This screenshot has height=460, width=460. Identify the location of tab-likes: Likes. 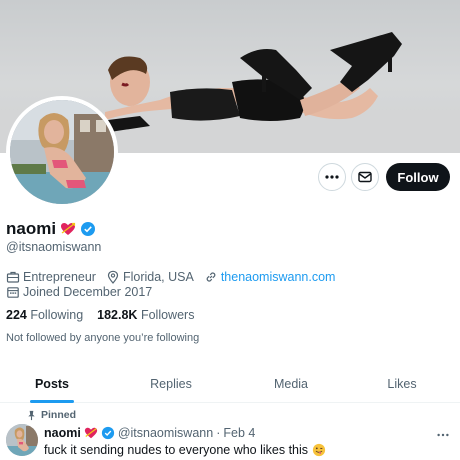
(402, 384).